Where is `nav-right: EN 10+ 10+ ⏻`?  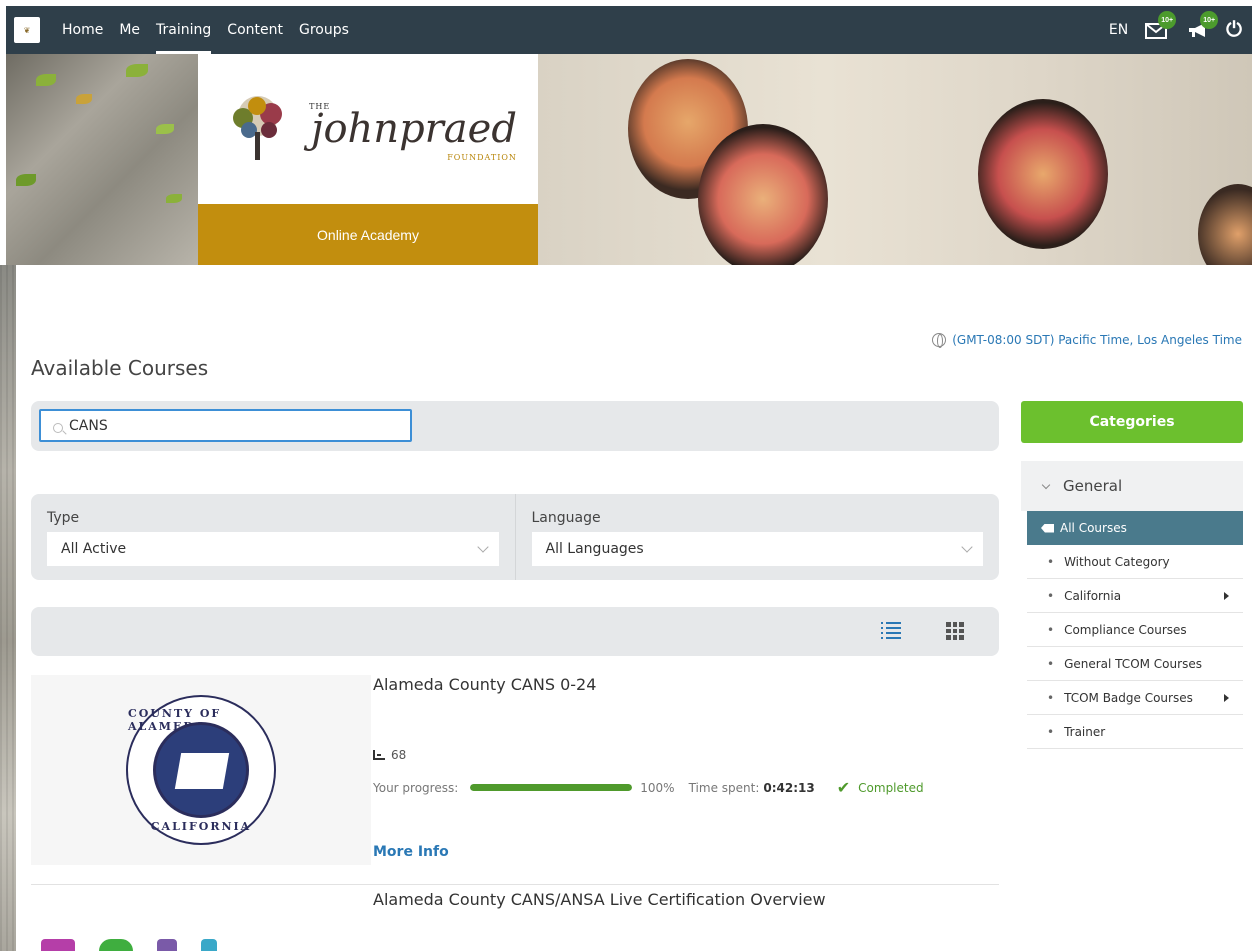 nav-right: EN 10+ 10+ ⏻ is located at coordinates (1175, 27).